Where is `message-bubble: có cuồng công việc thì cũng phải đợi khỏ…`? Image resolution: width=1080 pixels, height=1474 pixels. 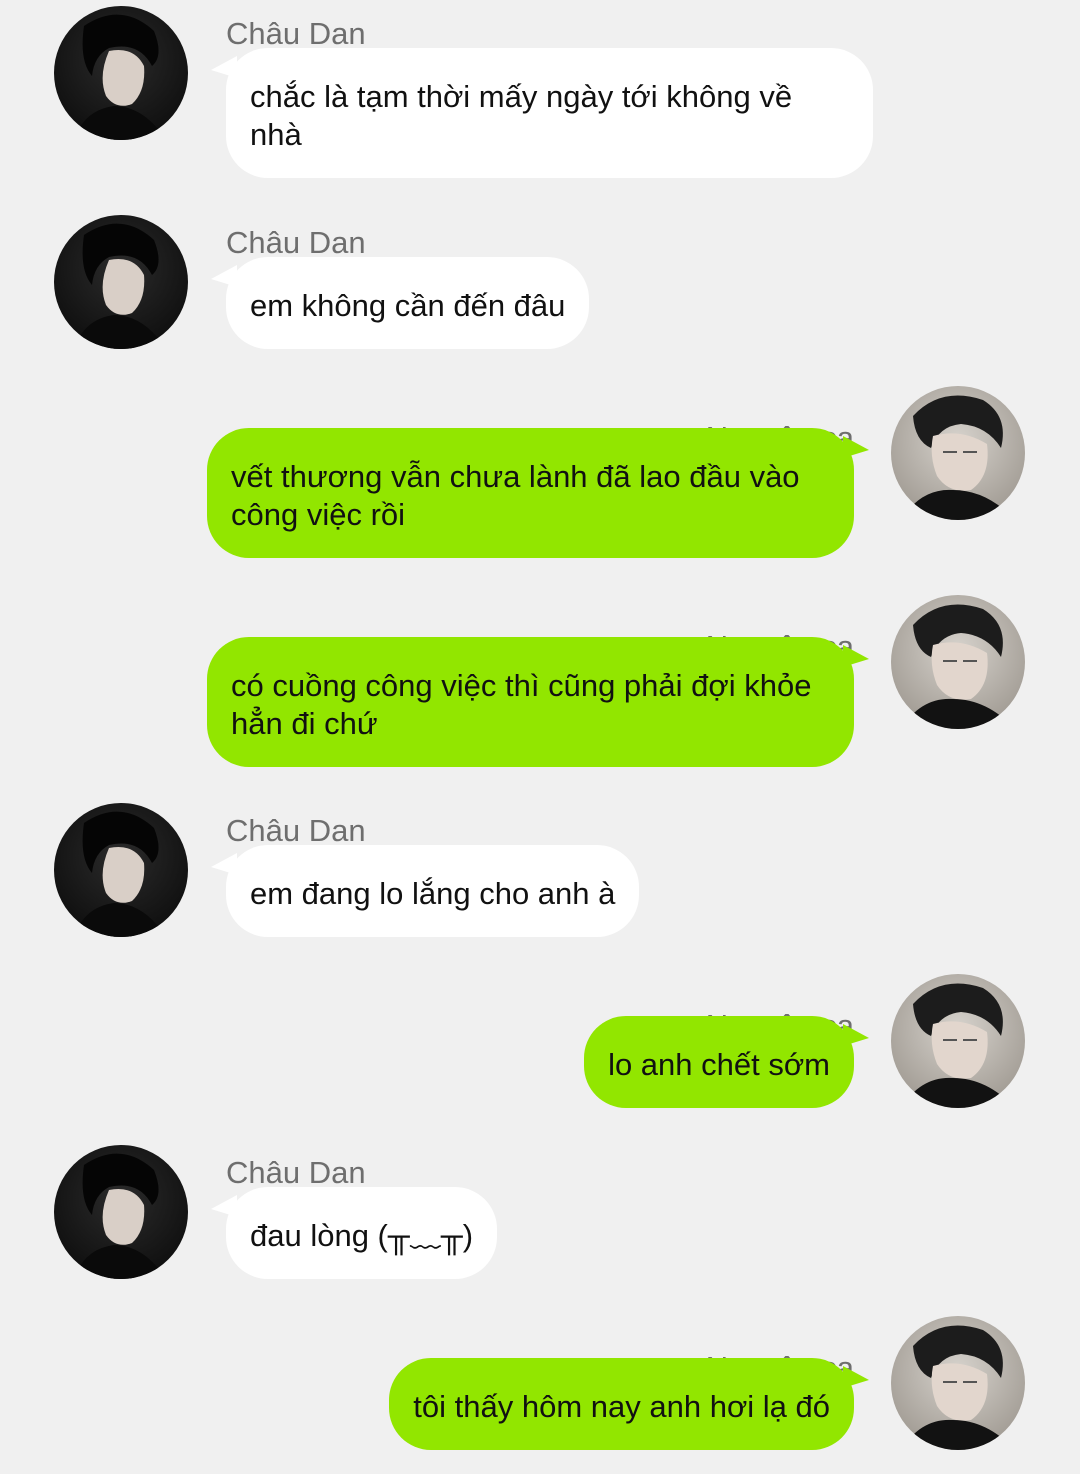 message-bubble: có cuồng công việc thì cũng phải đợi khỏ… is located at coordinates (530, 702).